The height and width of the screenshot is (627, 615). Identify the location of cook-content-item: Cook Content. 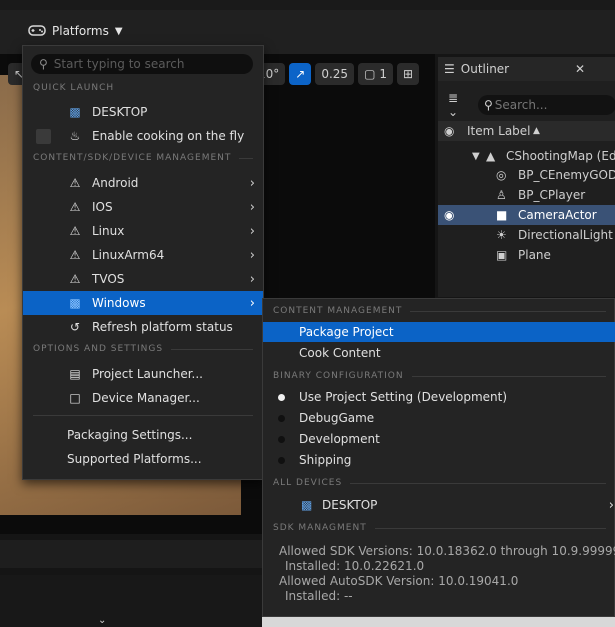
(439, 353).